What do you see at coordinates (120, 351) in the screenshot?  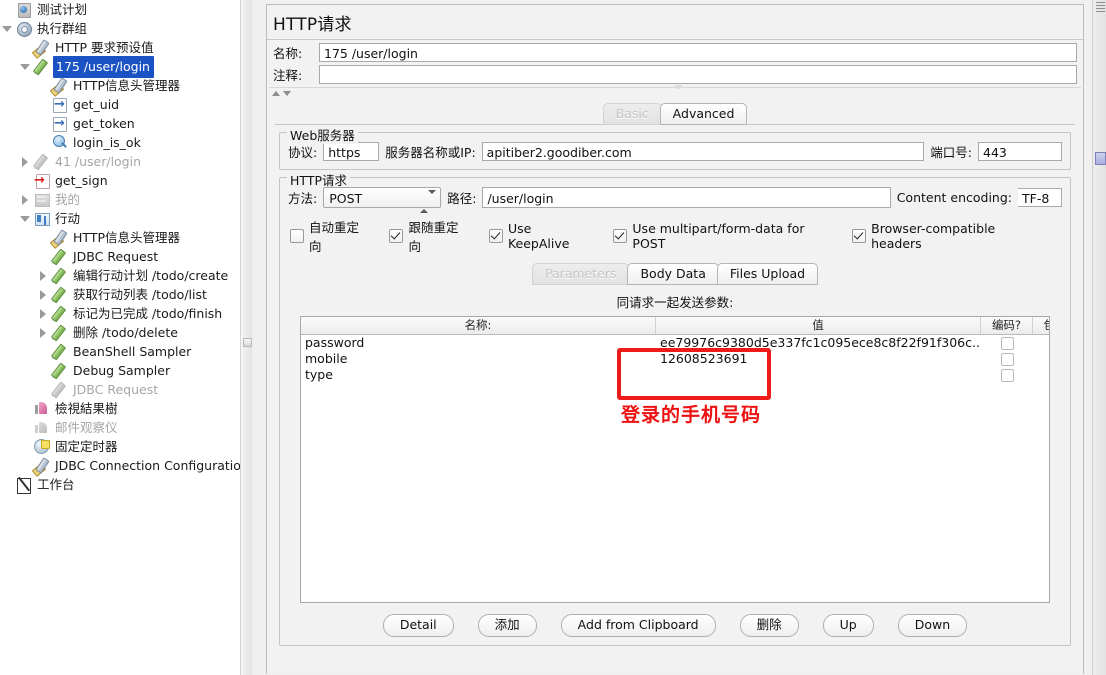 I see `tree-item-18: BeanShell Sampler` at bounding box center [120, 351].